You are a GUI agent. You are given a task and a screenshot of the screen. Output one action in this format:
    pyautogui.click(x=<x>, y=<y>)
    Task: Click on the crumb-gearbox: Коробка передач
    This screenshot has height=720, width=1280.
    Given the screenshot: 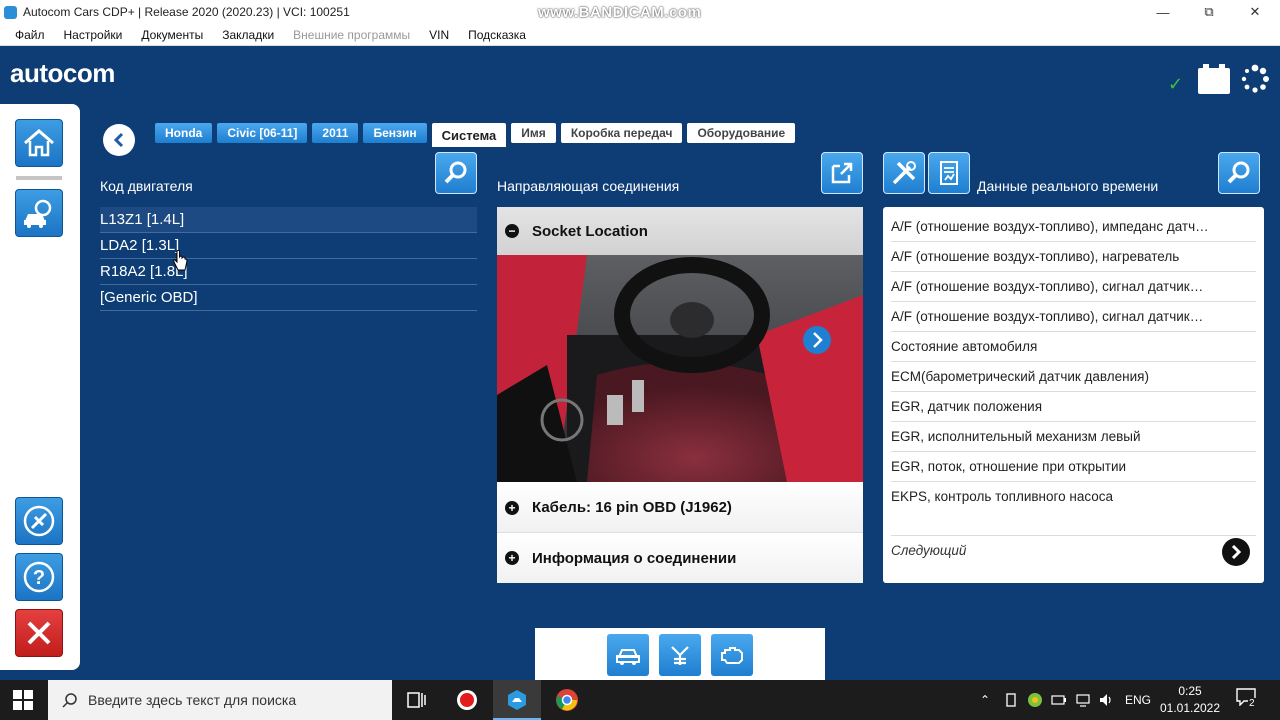 What is the action you would take?
    pyautogui.click(x=621, y=133)
    